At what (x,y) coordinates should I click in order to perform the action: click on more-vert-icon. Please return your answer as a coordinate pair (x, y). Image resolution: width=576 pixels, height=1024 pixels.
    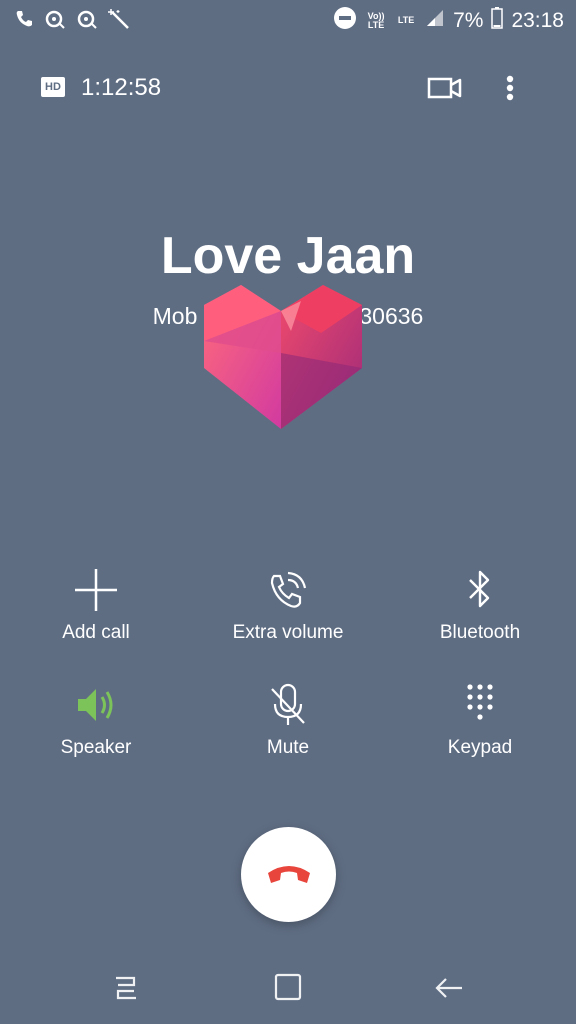
    Looking at the image, I should click on (510, 88).